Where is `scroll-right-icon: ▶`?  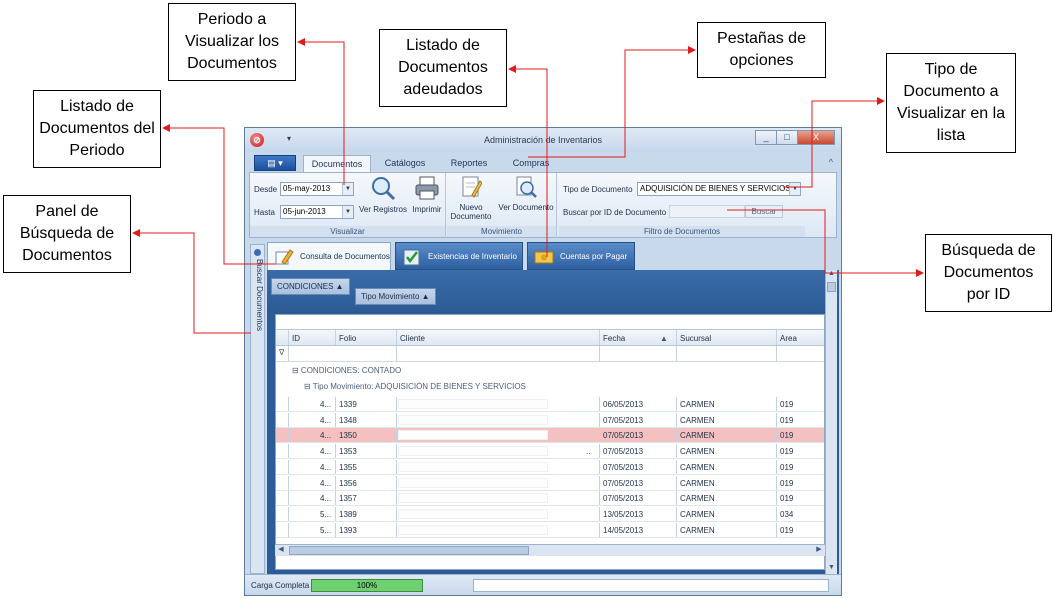 scroll-right-icon: ▶ is located at coordinates (819, 550).